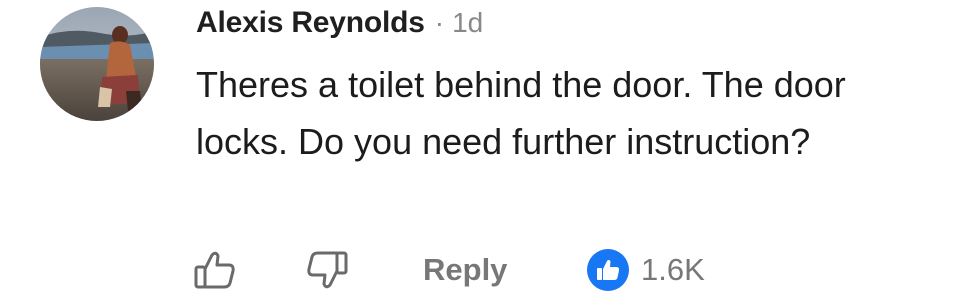  I want to click on thumbs-up-icon, so click(214, 270).